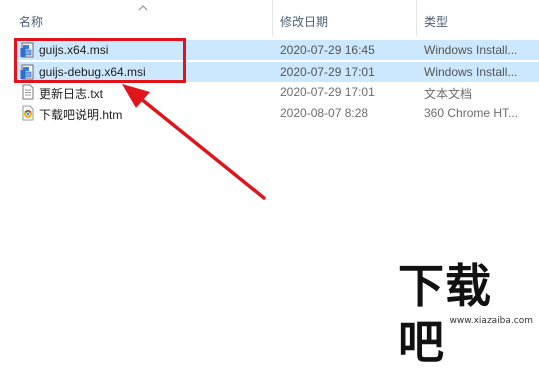  I want to click on file-date: 2020-07-29 16:45, so click(327, 50).